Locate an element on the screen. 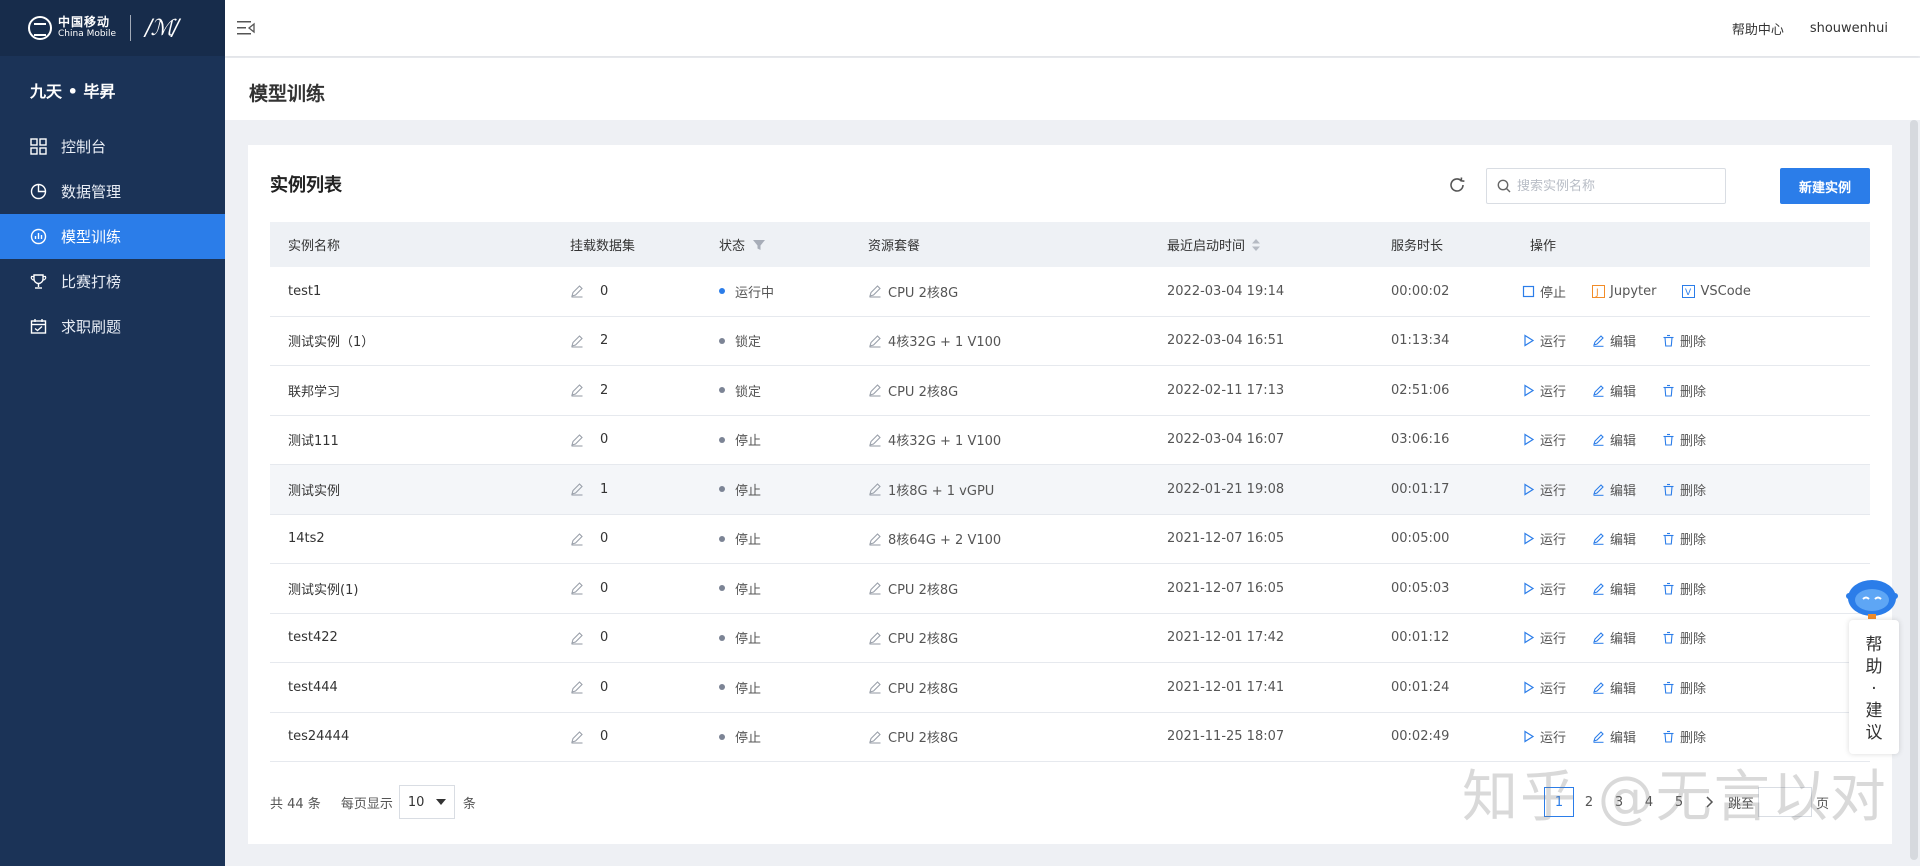  page-1: 1 is located at coordinates (1559, 802).